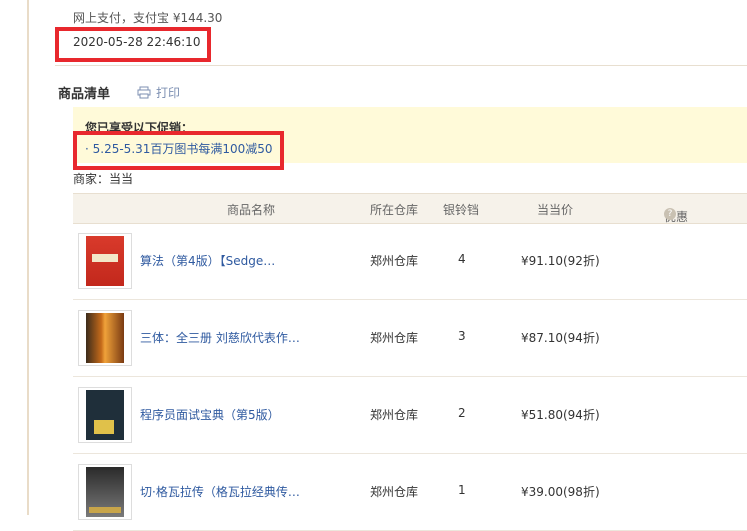 This screenshot has height=531, width=747. I want to click on items-section-title: 商品清单, so click(84, 94).